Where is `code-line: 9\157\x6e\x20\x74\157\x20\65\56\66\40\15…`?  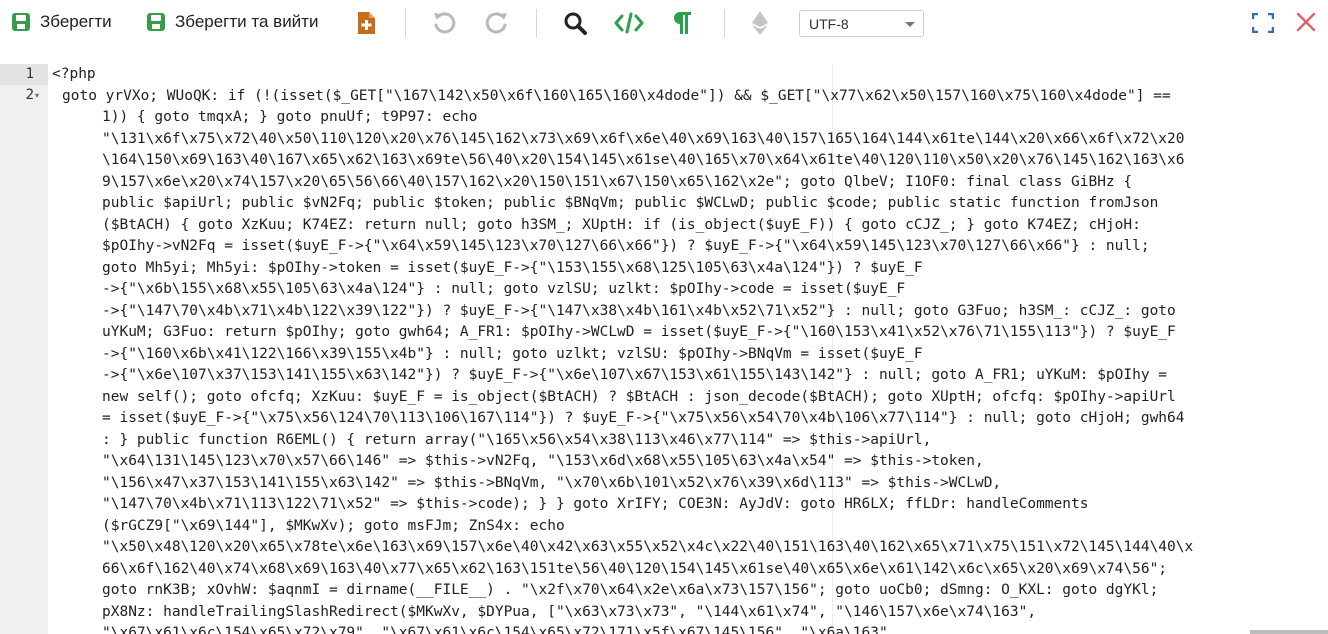
code-line: 9\157\x6e\x20\x74\157\x20\65\56\66\40\15… is located at coordinates (617, 183).